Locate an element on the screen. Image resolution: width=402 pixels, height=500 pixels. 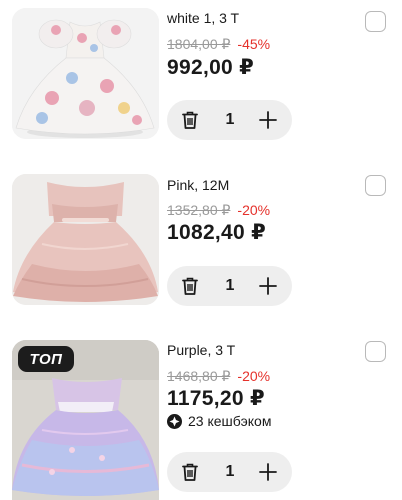
product-variant: Purple, 3 T is located at coordinates (201, 350).